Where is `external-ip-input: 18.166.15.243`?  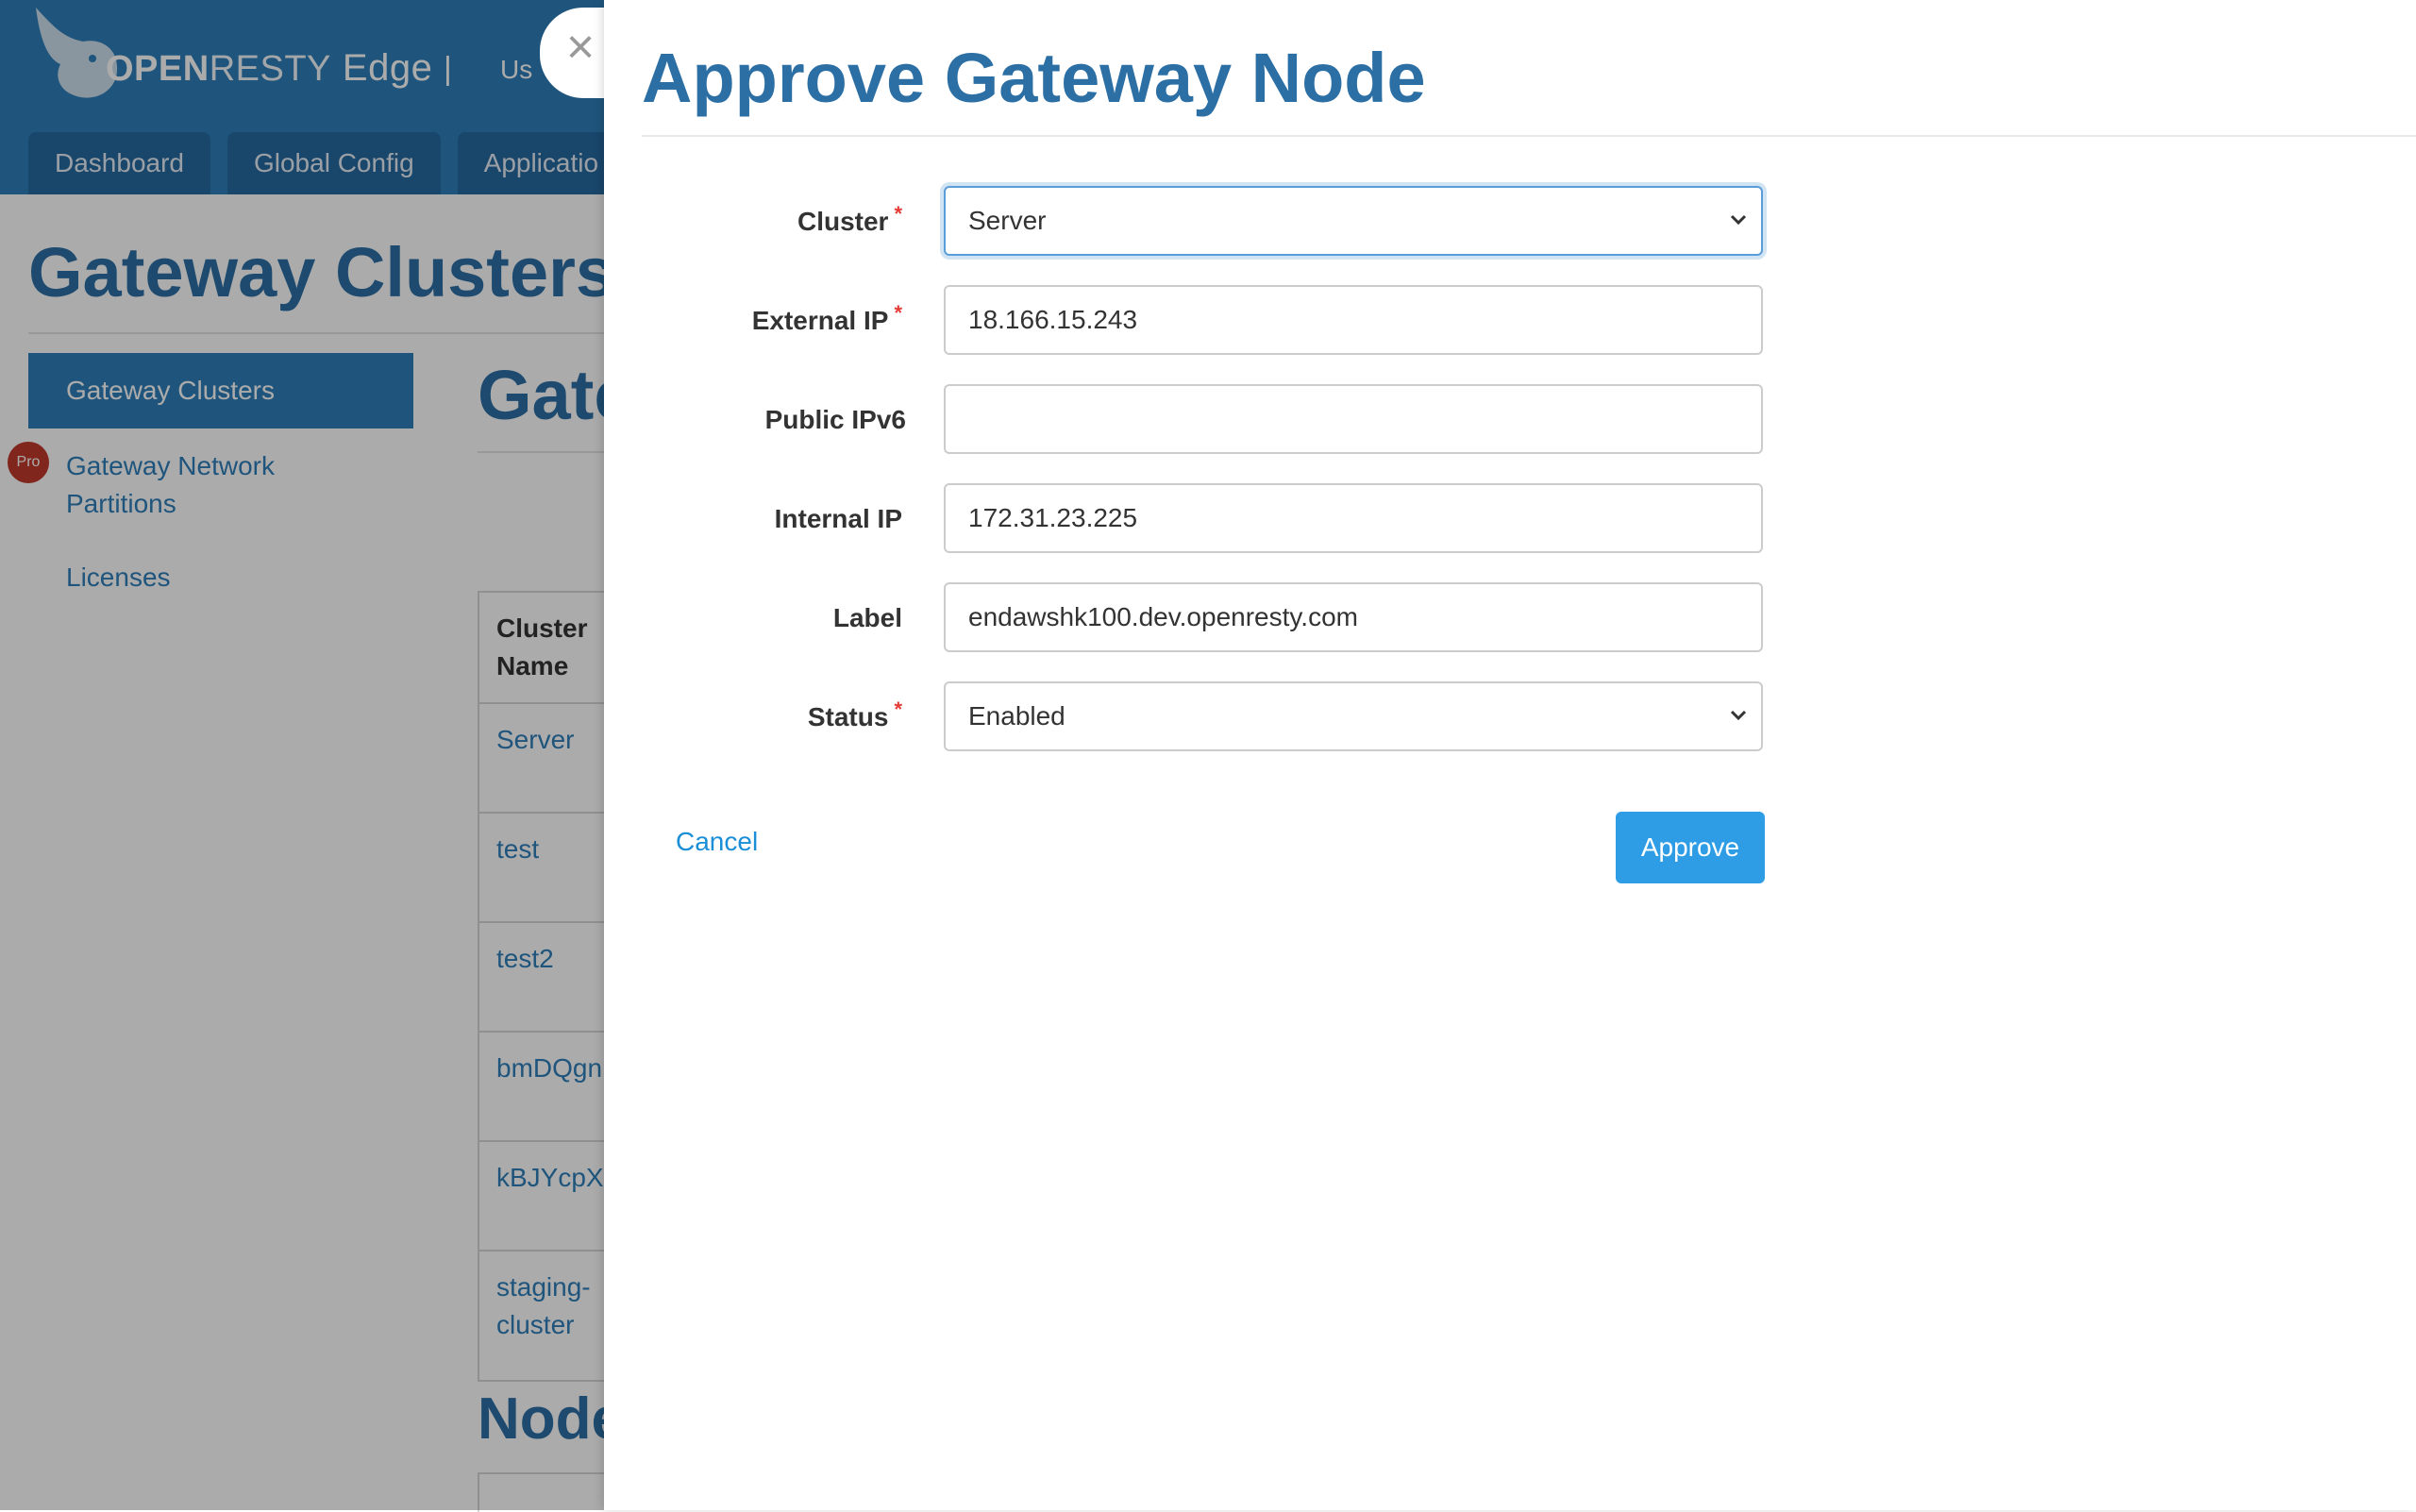
external-ip-input: 18.166.15.243 is located at coordinates (1354, 320).